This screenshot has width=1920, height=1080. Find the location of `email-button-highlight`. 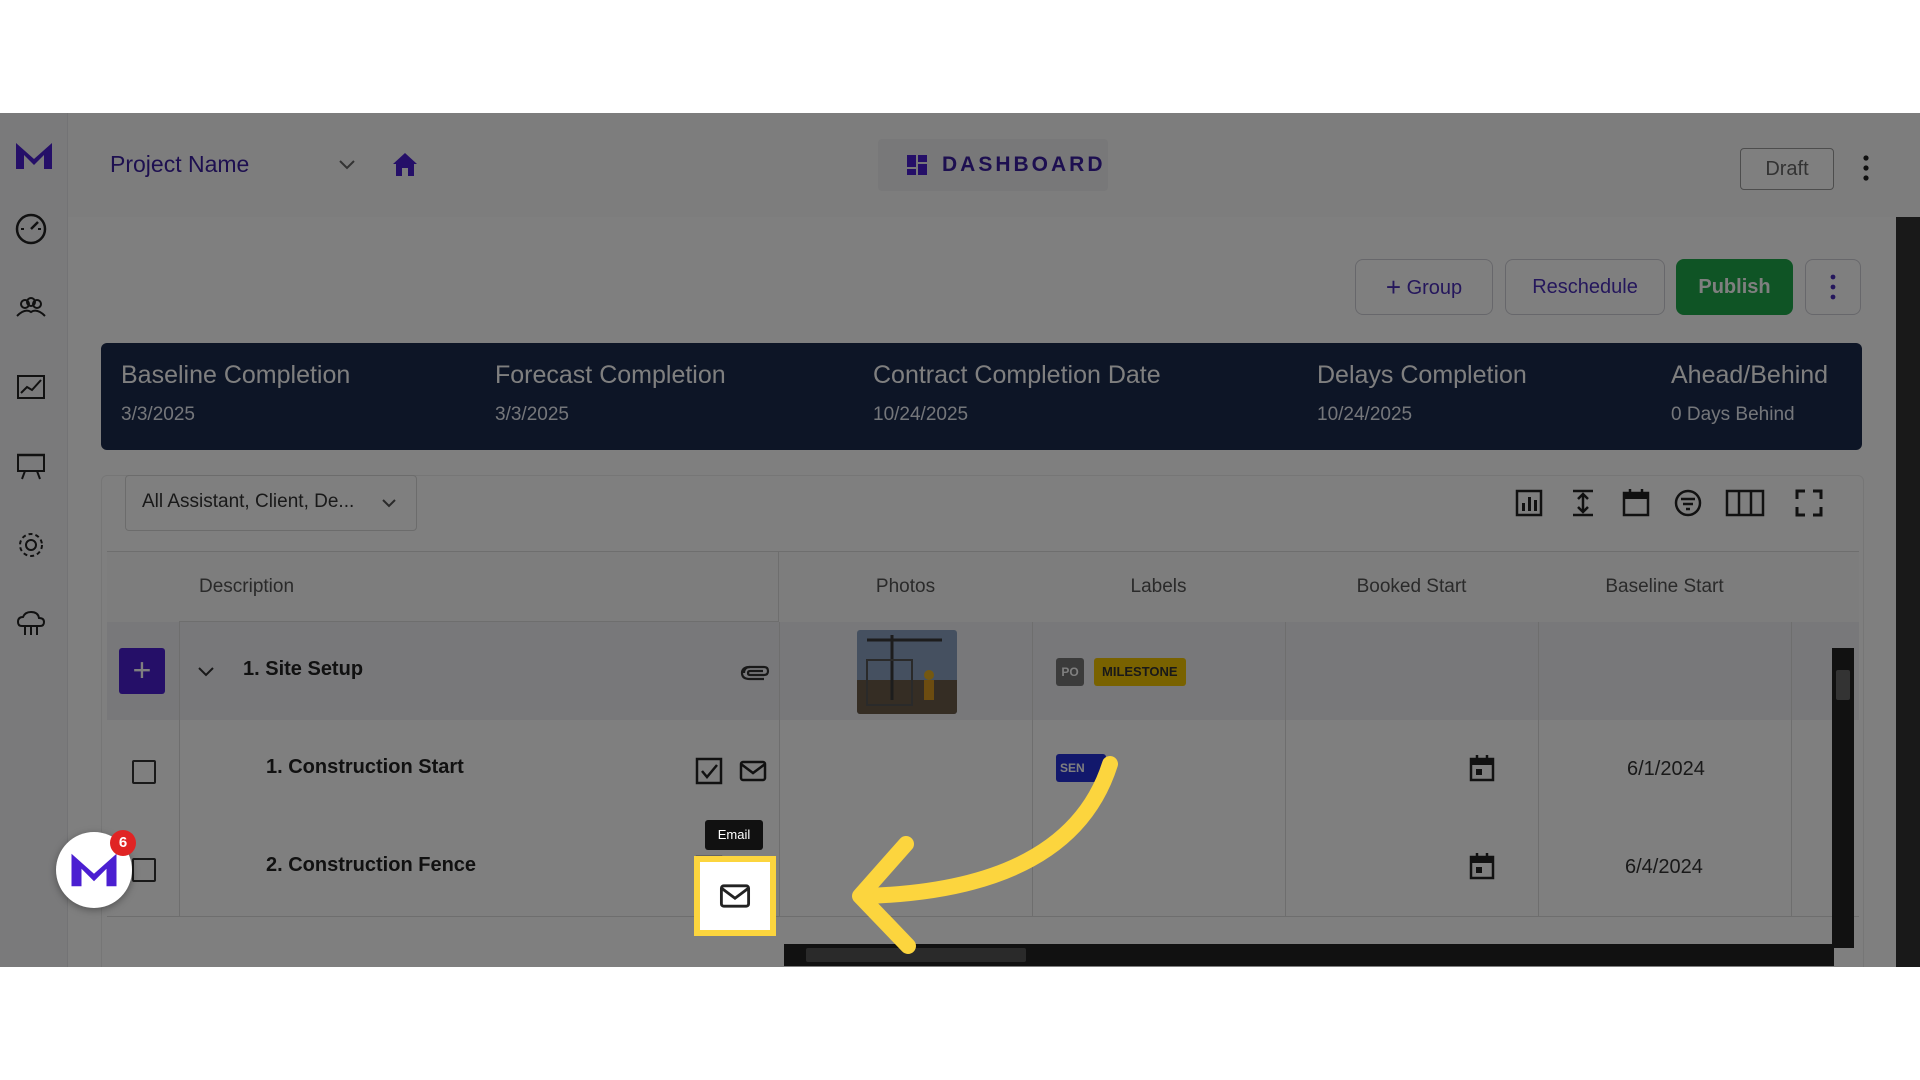

email-button-highlight is located at coordinates (735, 896).